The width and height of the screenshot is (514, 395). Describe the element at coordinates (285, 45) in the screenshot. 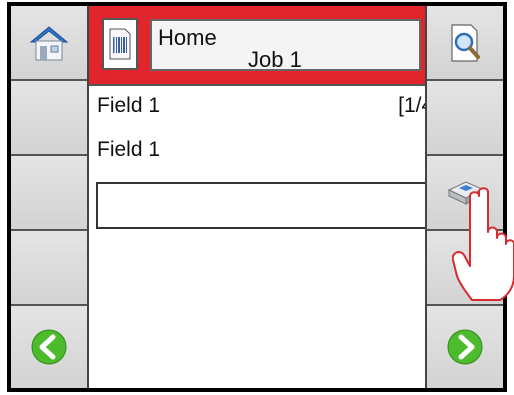

I see `title-panel: Home Job 1` at that location.